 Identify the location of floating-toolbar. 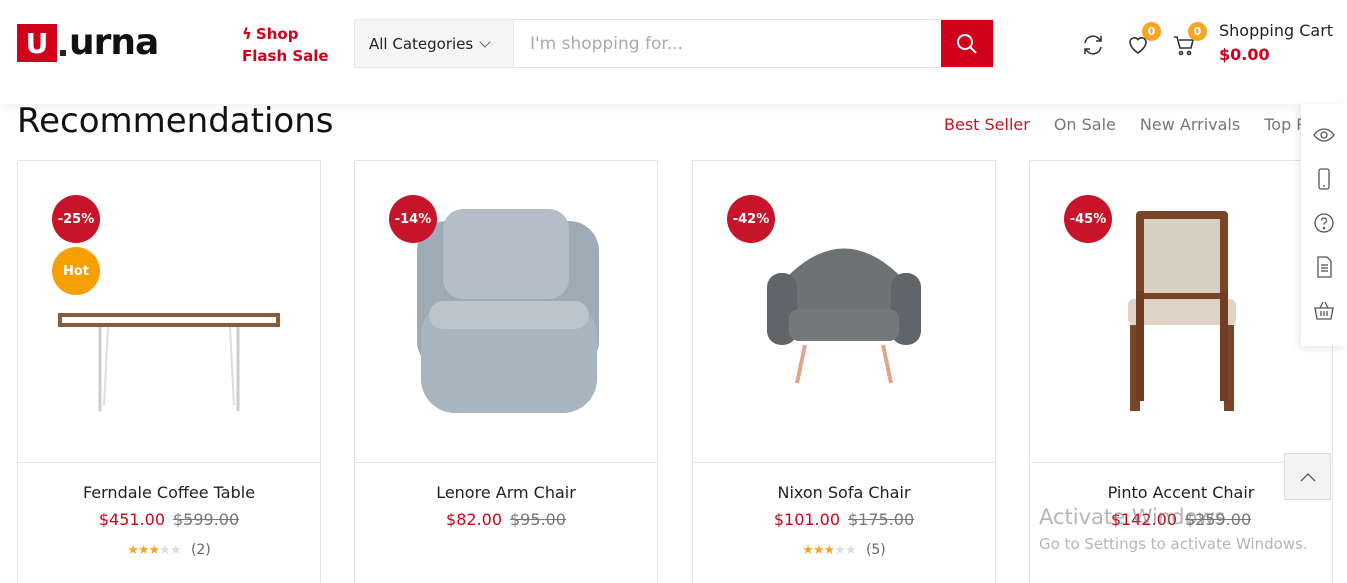
(1324, 225).